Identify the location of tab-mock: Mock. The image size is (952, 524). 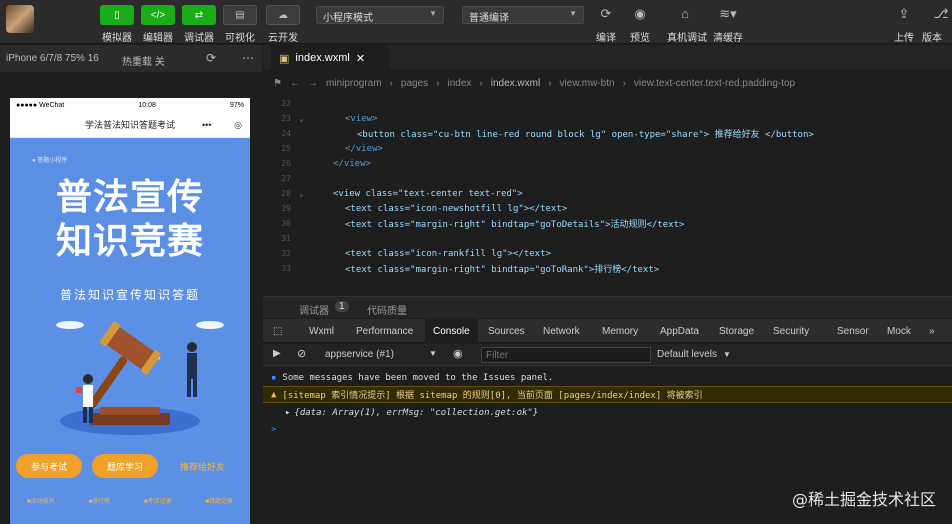
(899, 331).